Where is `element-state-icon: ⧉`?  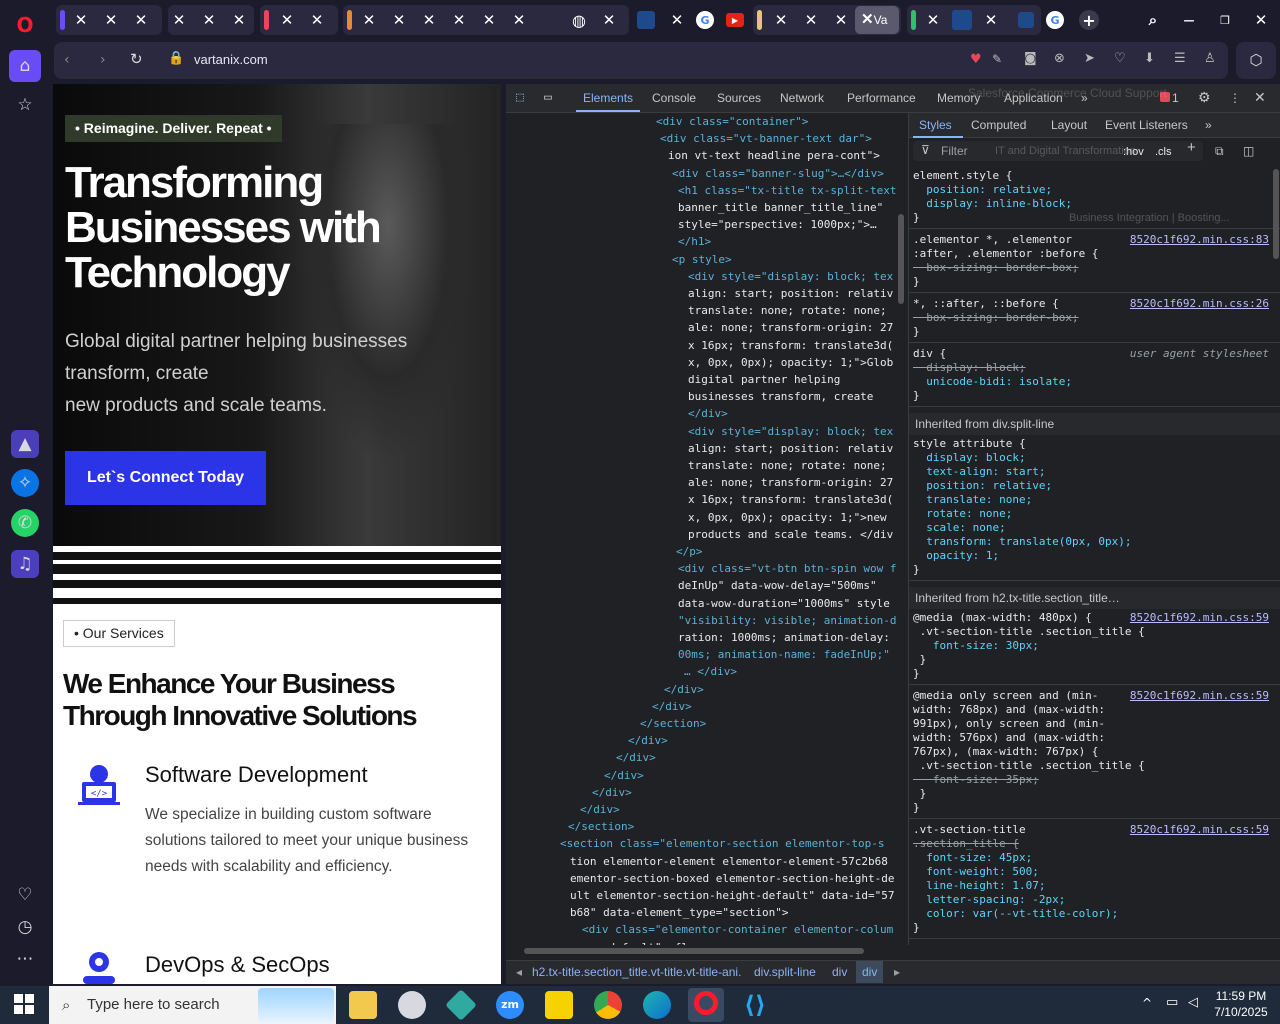
element-state-icon: ⧉ is located at coordinates (1219, 151).